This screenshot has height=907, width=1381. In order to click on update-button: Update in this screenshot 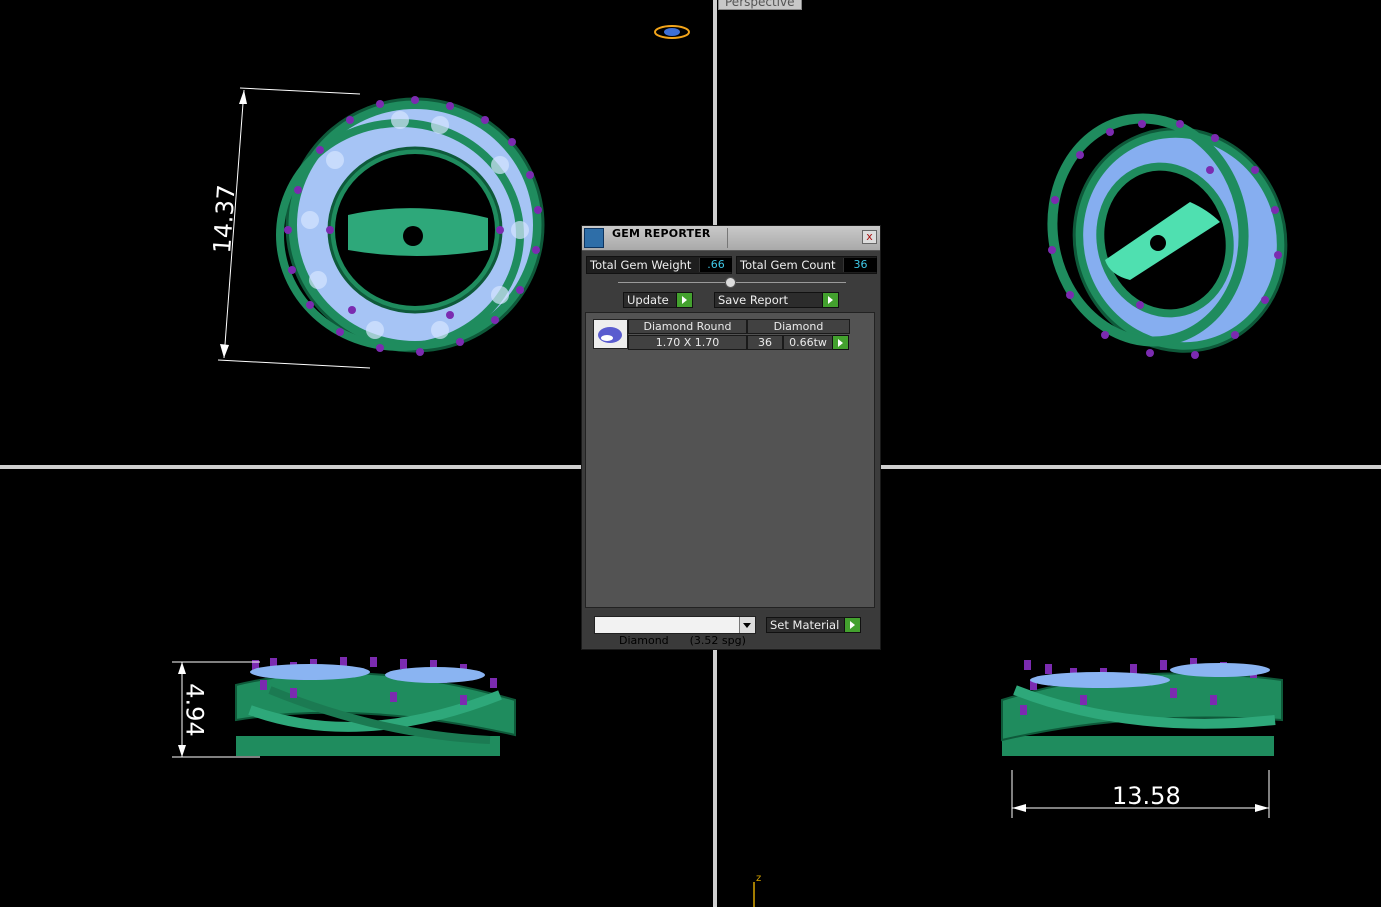, I will do `click(658, 300)`.